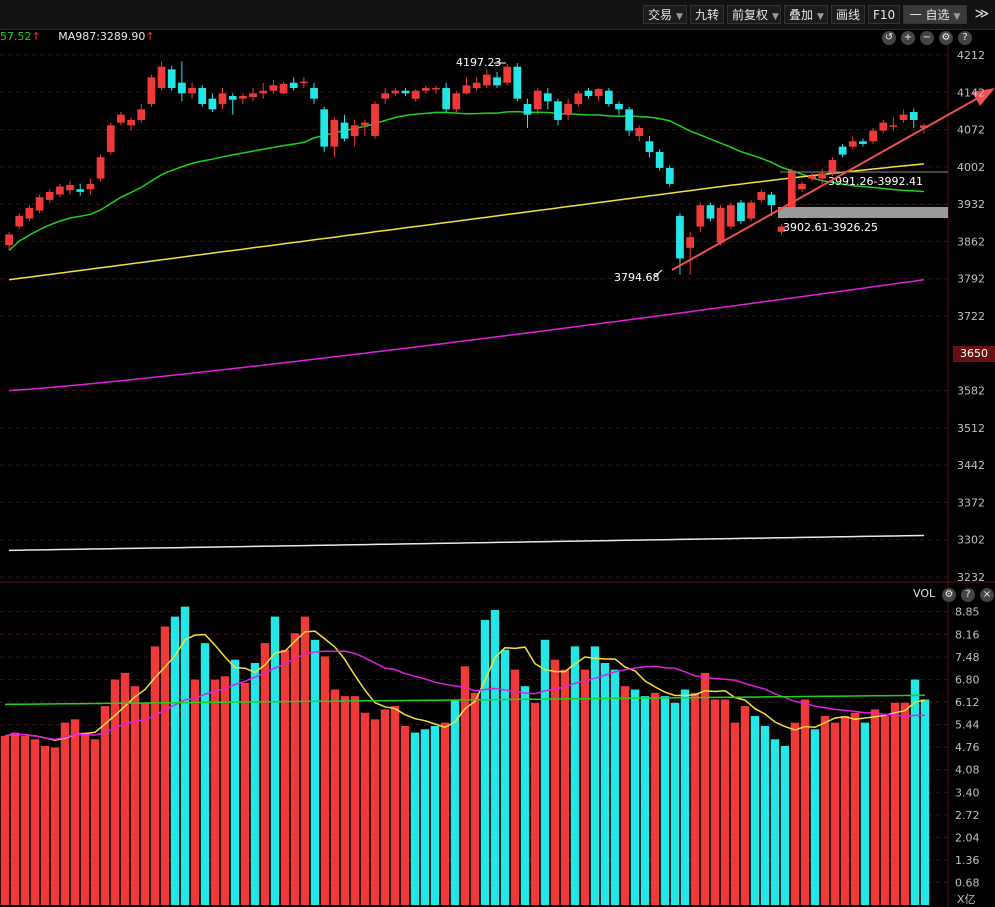 This screenshot has height=907, width=995. Describe the element at coordinates (967, 657) in the screenshot. I see `volume-tick-label: 7.48` at that location.